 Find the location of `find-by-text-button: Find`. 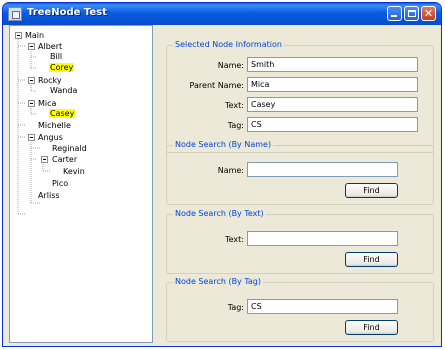

find-by-text-button: Find is located at coordinates (371, 259).